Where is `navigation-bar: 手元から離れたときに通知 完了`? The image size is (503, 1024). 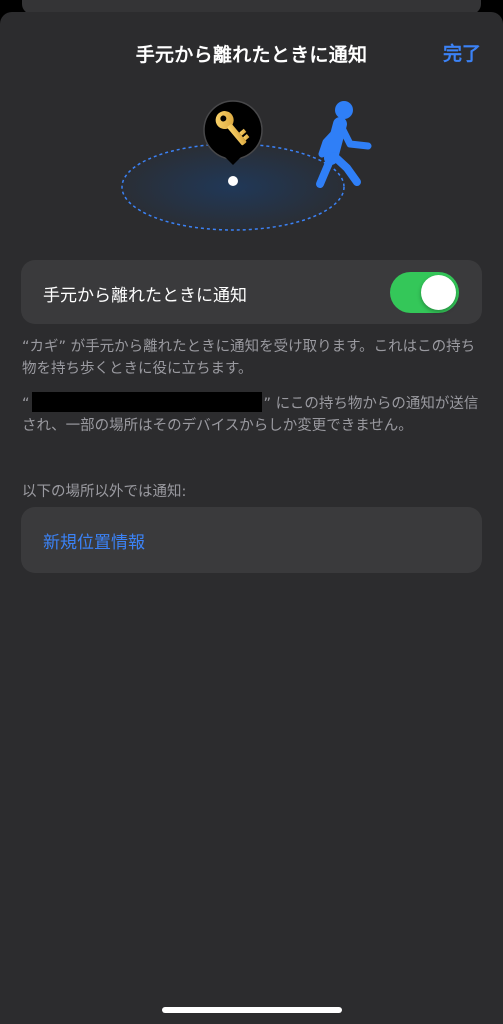 navigation-bar: 手元から離れたときに通知 完了 is located at coordinates (251, 53).